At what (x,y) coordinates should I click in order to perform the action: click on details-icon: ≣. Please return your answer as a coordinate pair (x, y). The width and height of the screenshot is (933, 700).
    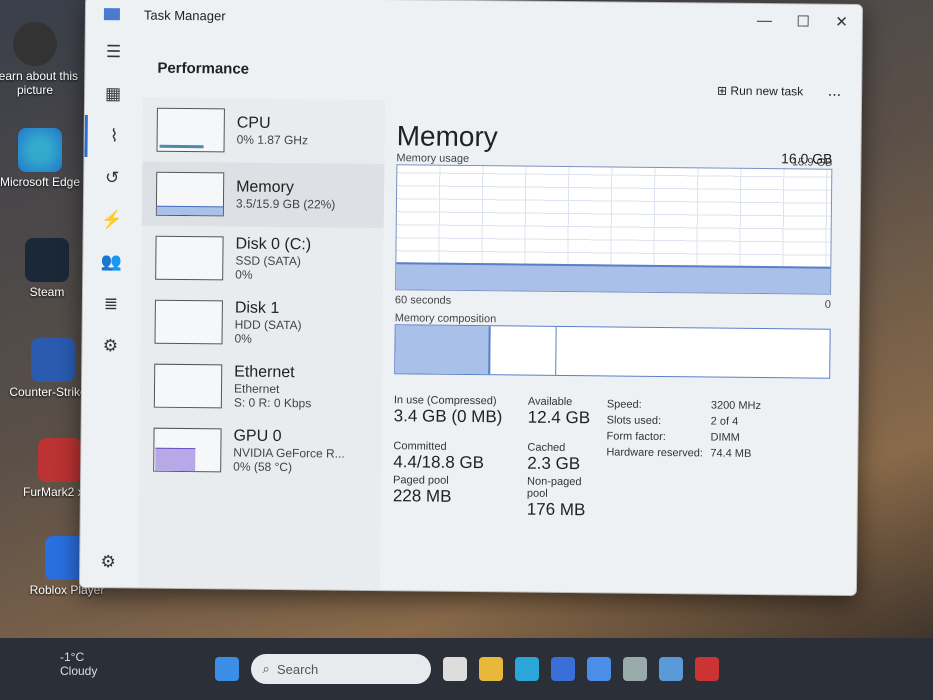
    Looking at the image, I should click on (111, 304).